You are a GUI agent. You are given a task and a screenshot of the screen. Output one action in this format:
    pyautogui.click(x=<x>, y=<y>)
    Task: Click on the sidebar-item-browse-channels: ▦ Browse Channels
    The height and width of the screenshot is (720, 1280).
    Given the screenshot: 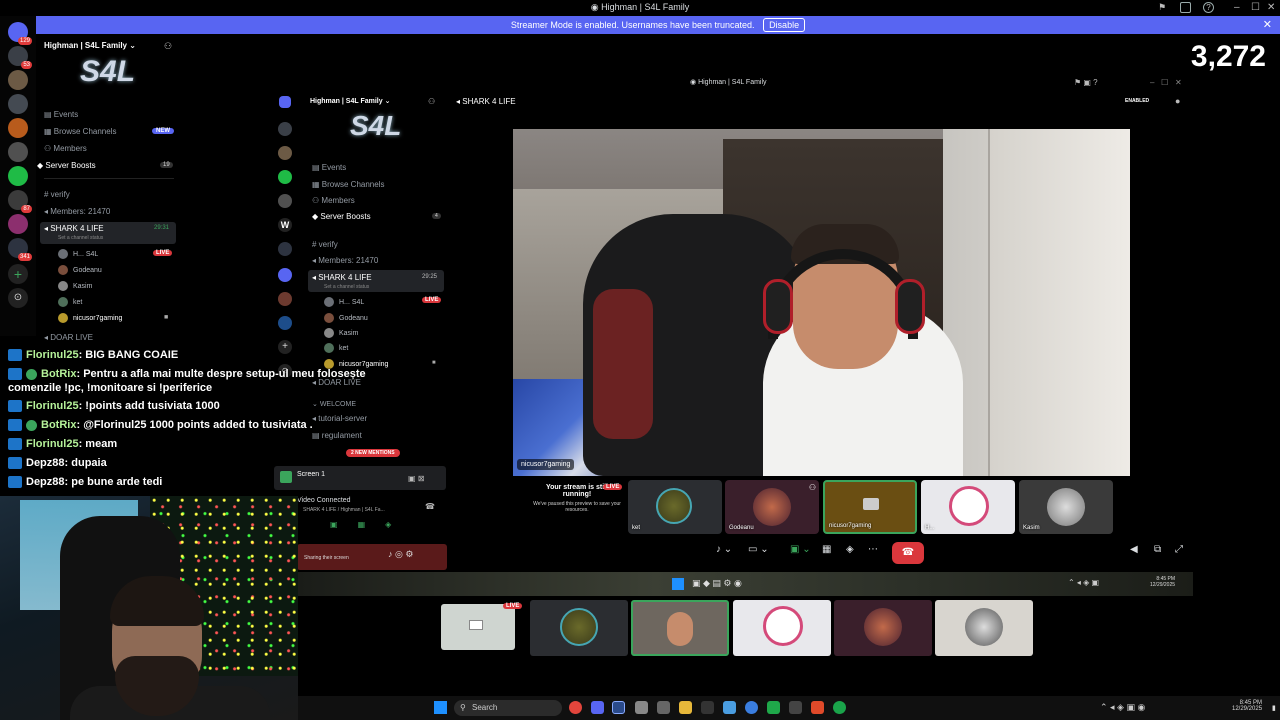 What is the action you would take?
    pyautogui.click(x=80, y=131)
    